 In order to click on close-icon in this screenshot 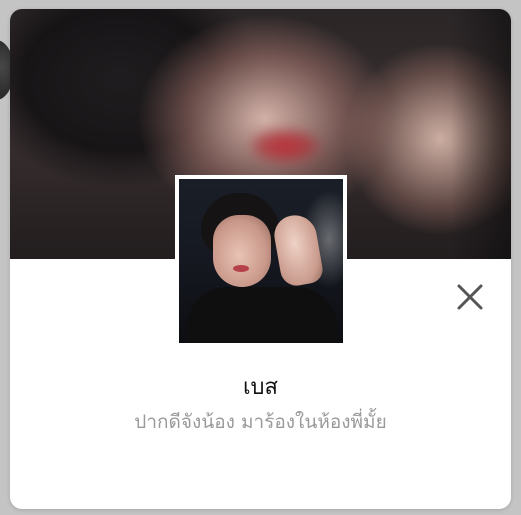, I will do `click(470, 297)`.